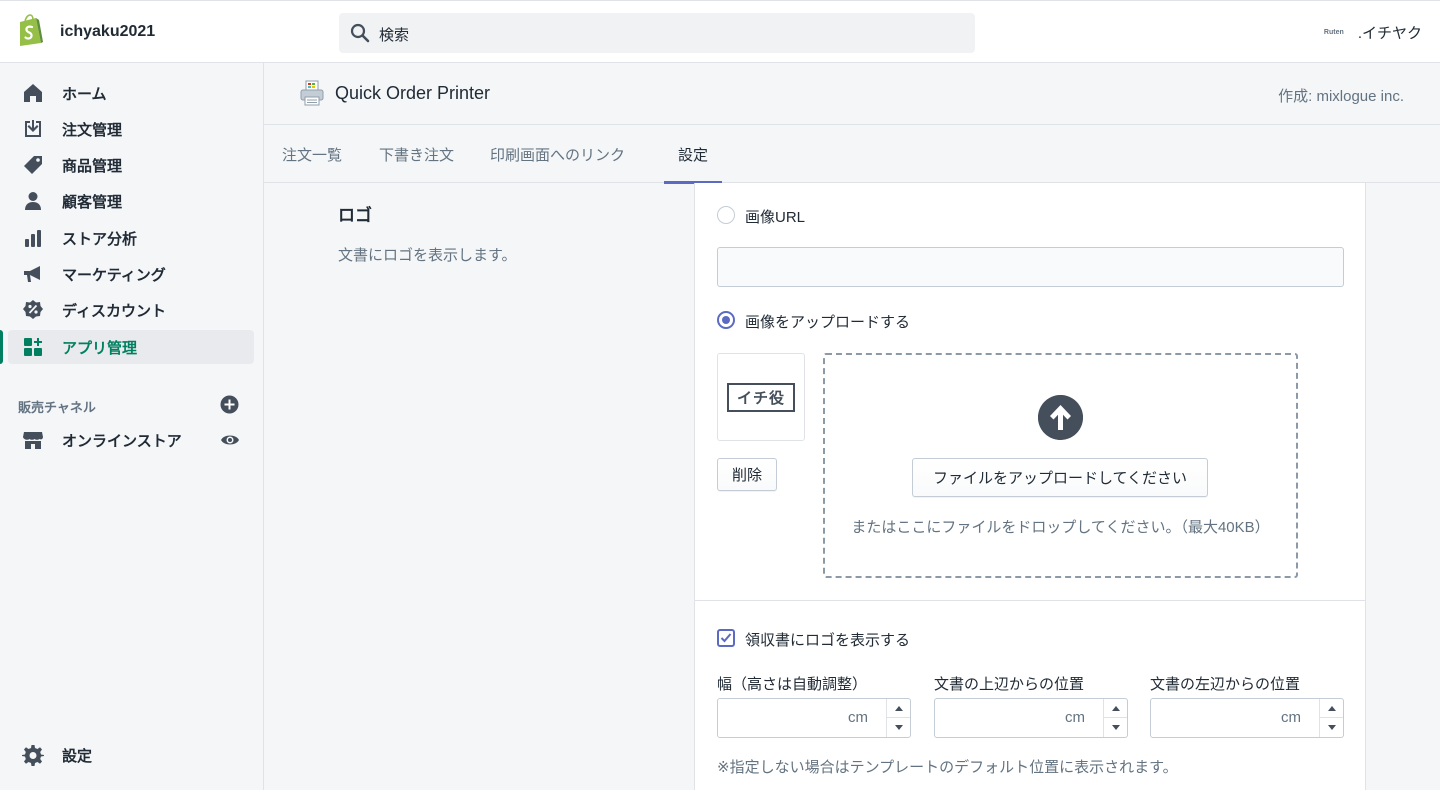 The width and height of the screenshot is (1440, 790). I want to click on shopify-logo-icon, so click(30, 30).